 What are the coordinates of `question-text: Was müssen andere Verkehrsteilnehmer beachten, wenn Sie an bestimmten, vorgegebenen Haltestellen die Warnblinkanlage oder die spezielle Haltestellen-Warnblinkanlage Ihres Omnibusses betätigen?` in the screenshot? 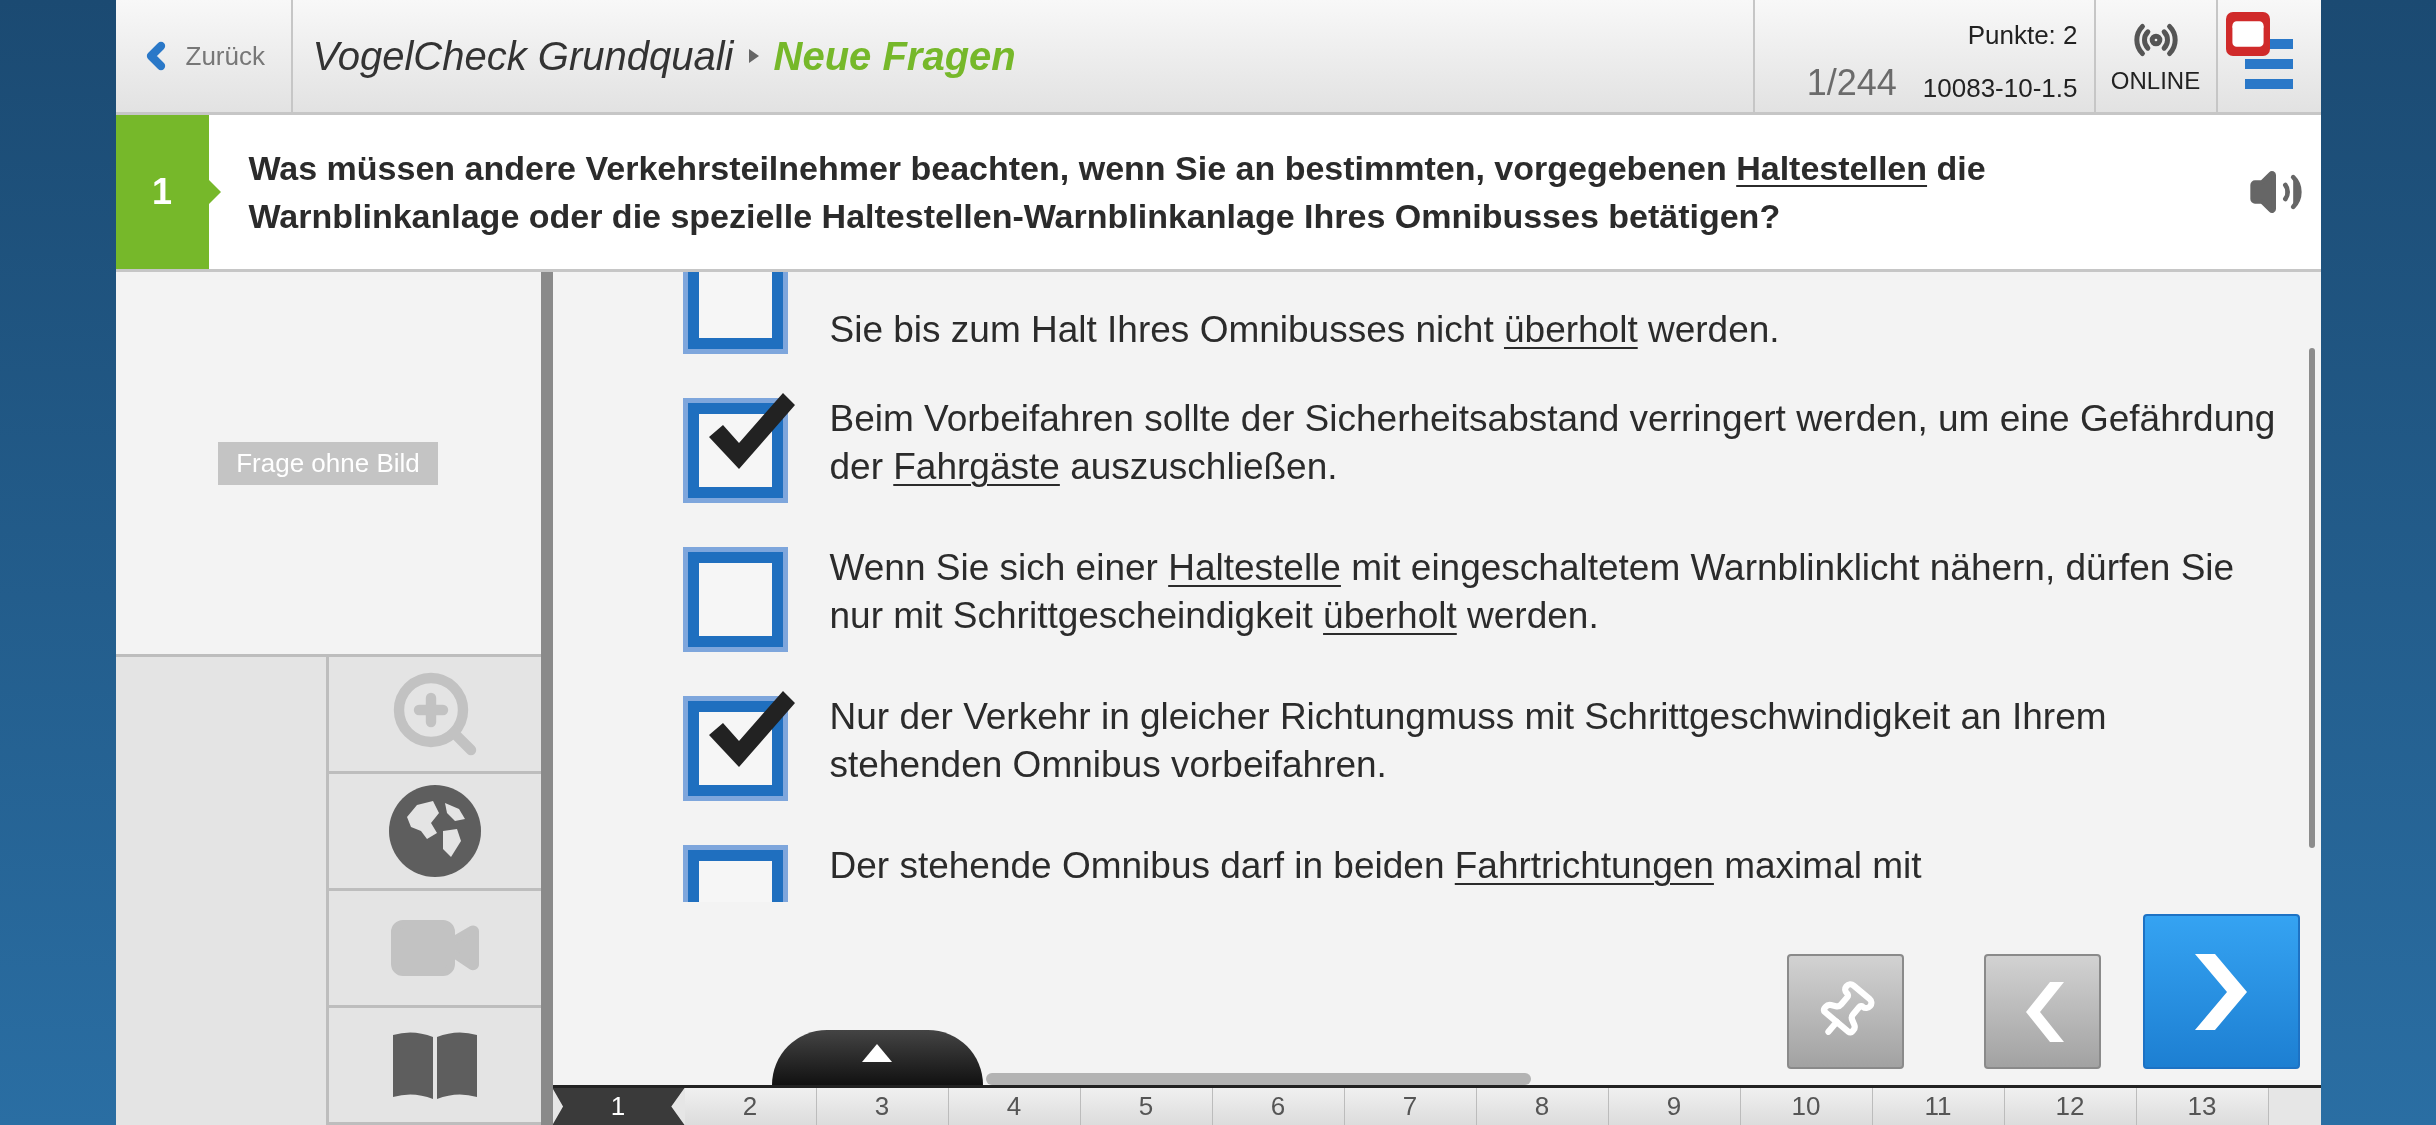 It's located at (1117, 192).